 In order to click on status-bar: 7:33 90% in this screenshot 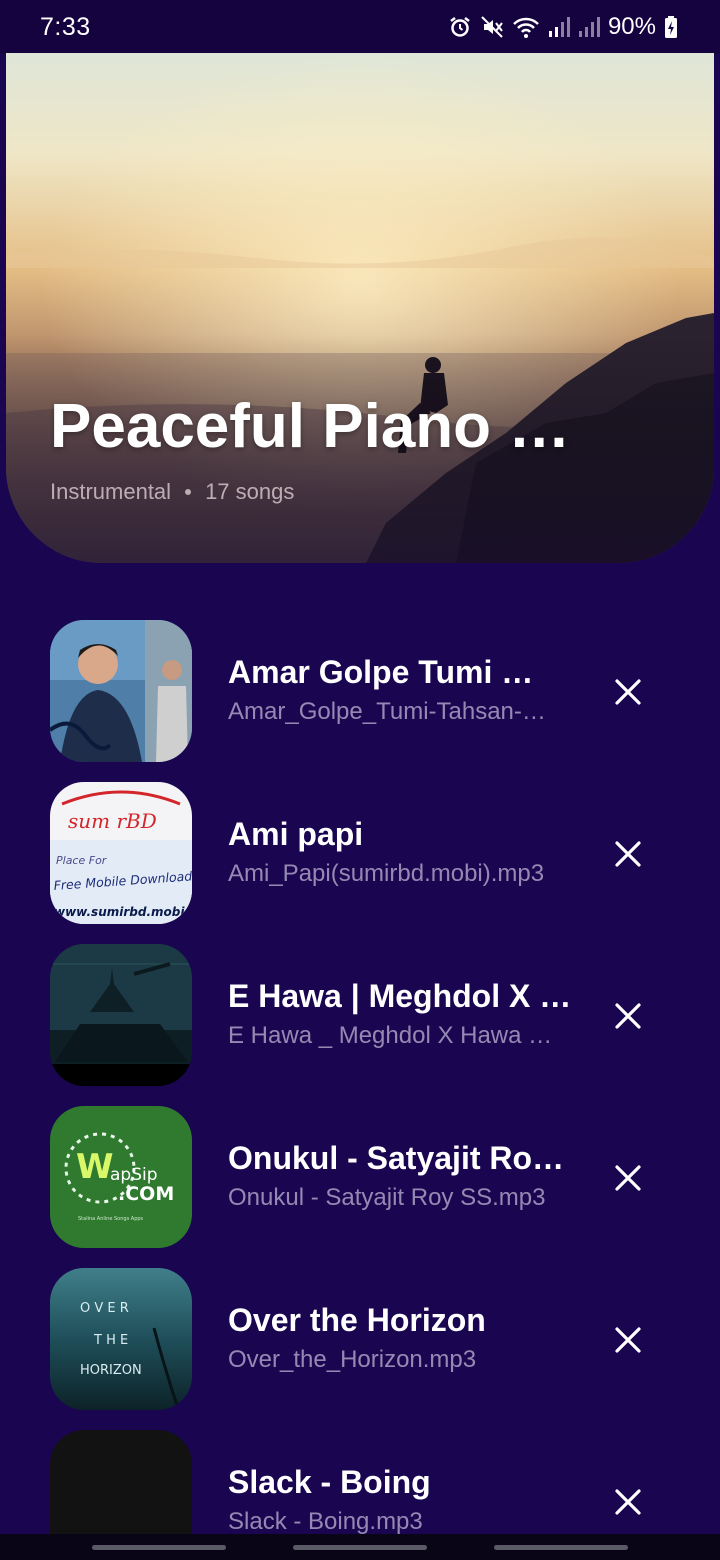, I will do `click(360, 27)`.